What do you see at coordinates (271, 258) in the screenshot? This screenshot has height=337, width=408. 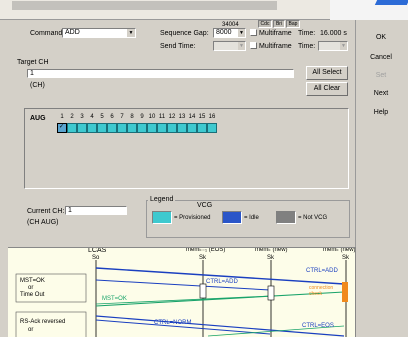 I see `diagram-heading-sk2: Sk` at bounding box center [271, 258].